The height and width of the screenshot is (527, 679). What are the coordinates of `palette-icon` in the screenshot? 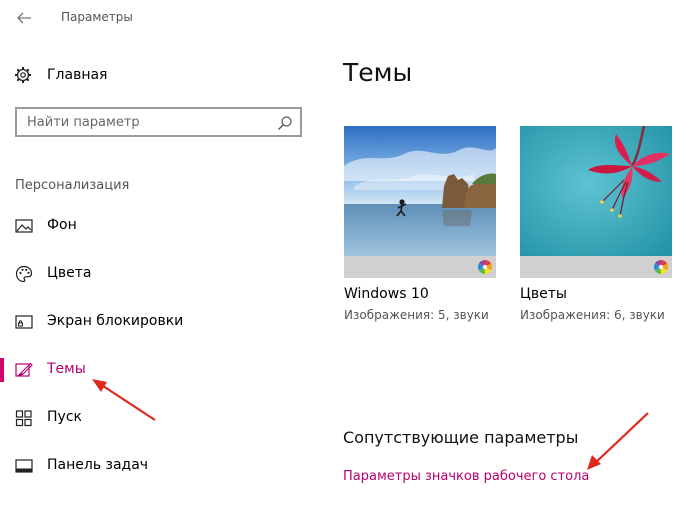 It's located at (24, 274).